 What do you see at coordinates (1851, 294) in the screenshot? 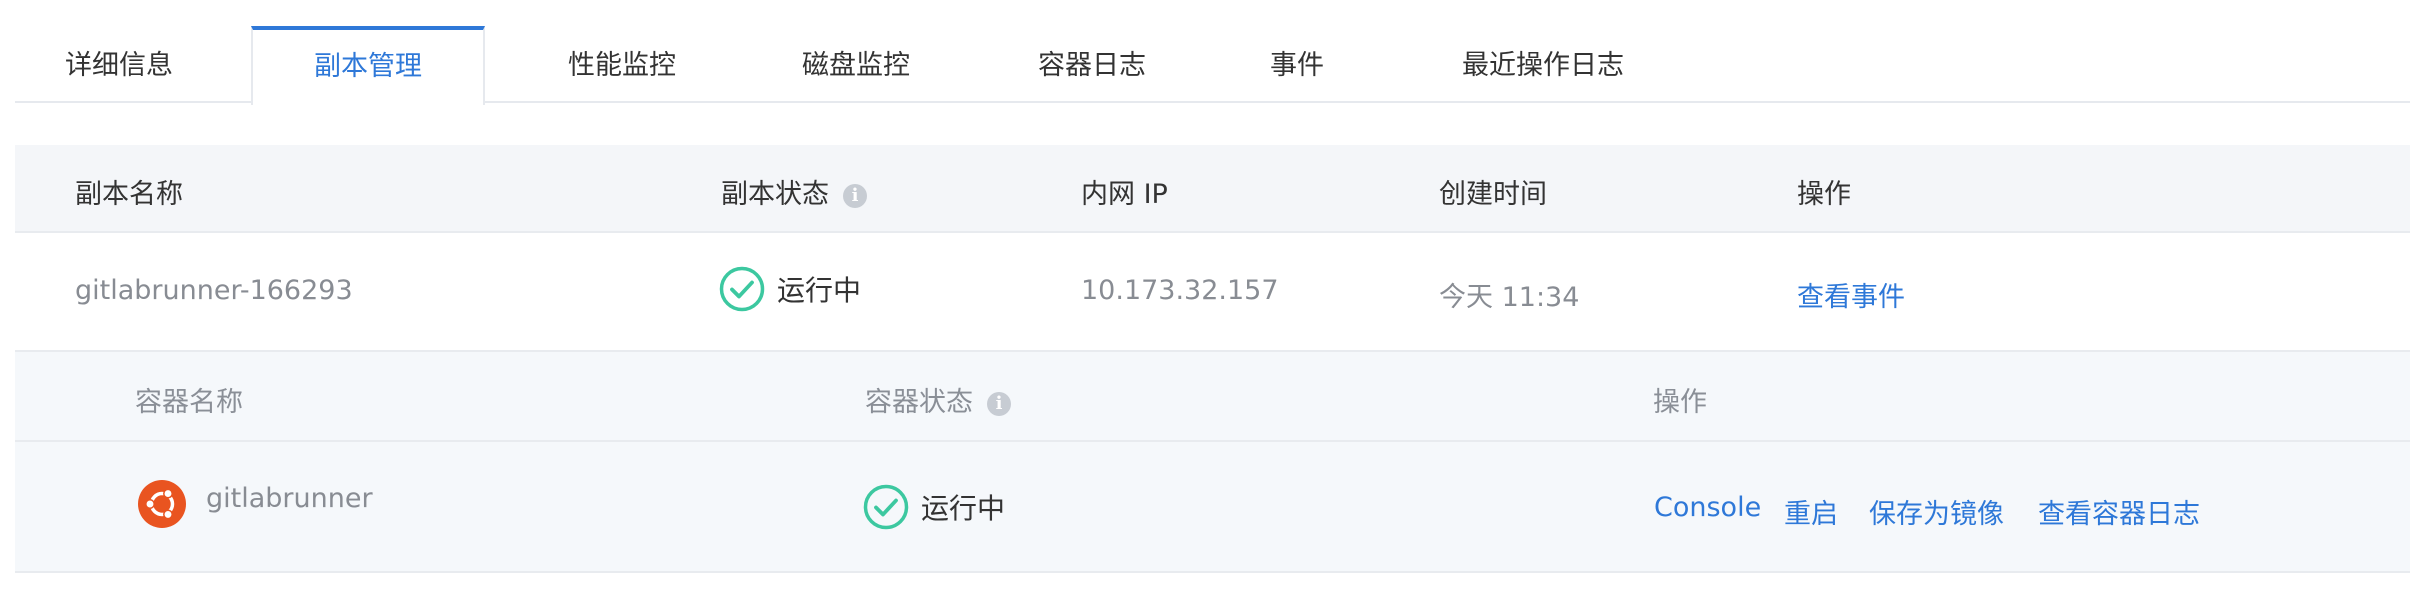
I see `view-events-link: 查看事件` at bounding box center [1851, 294].